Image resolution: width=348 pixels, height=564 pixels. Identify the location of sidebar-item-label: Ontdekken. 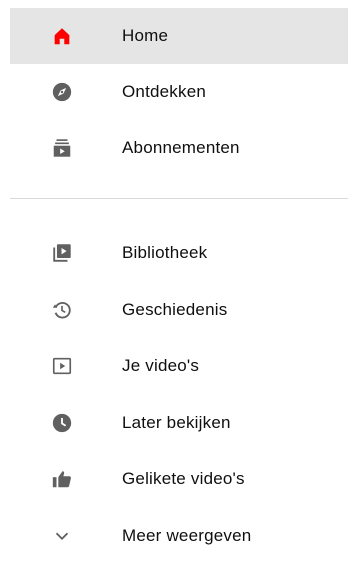
(164, 92).